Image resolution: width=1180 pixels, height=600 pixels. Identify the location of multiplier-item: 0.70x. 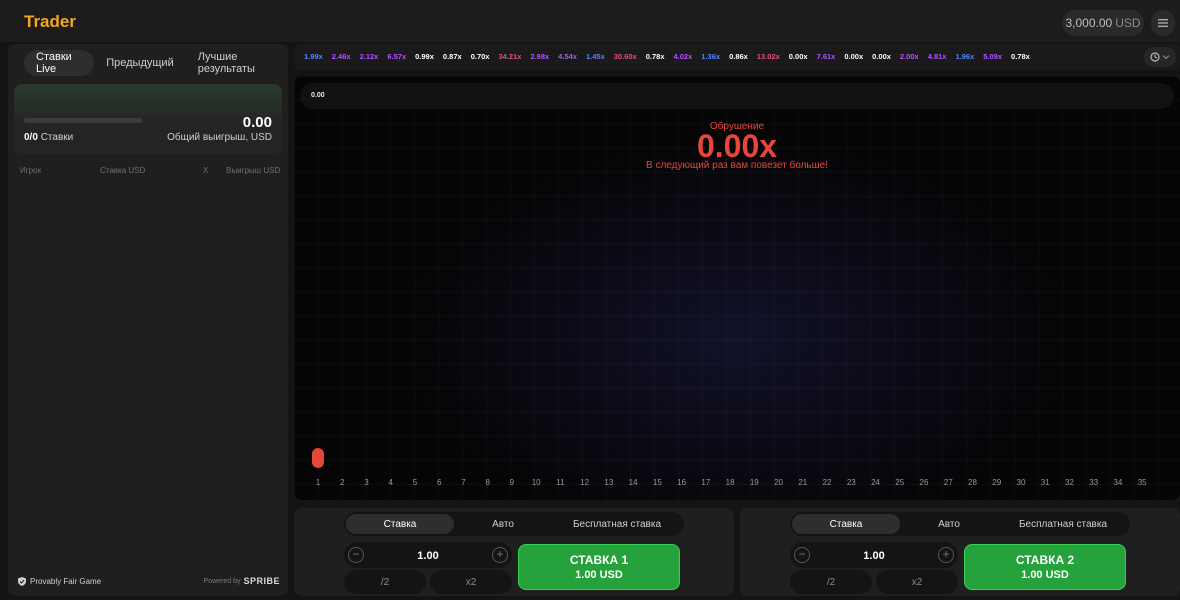
(480, 56).